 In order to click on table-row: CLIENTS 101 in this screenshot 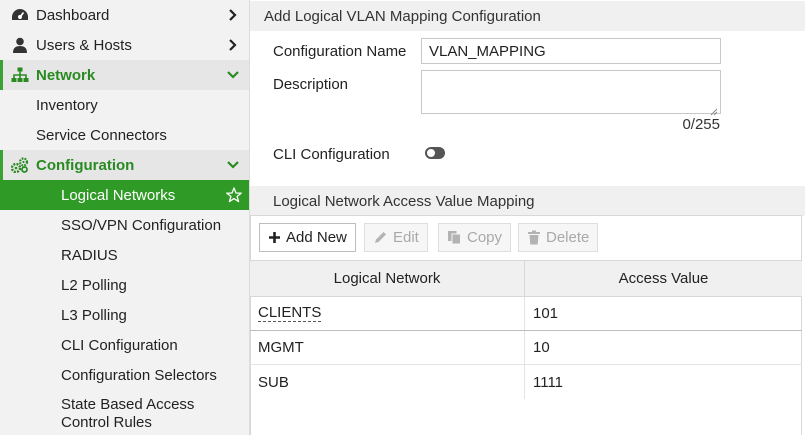, I will do `click(526, 314)`.